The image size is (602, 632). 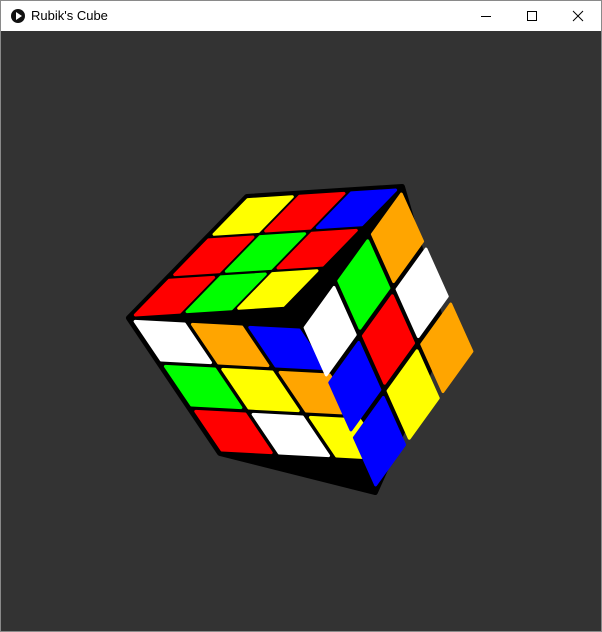 I want to click on title-bar: Rubik's Cube, so click(x=301, y=16).